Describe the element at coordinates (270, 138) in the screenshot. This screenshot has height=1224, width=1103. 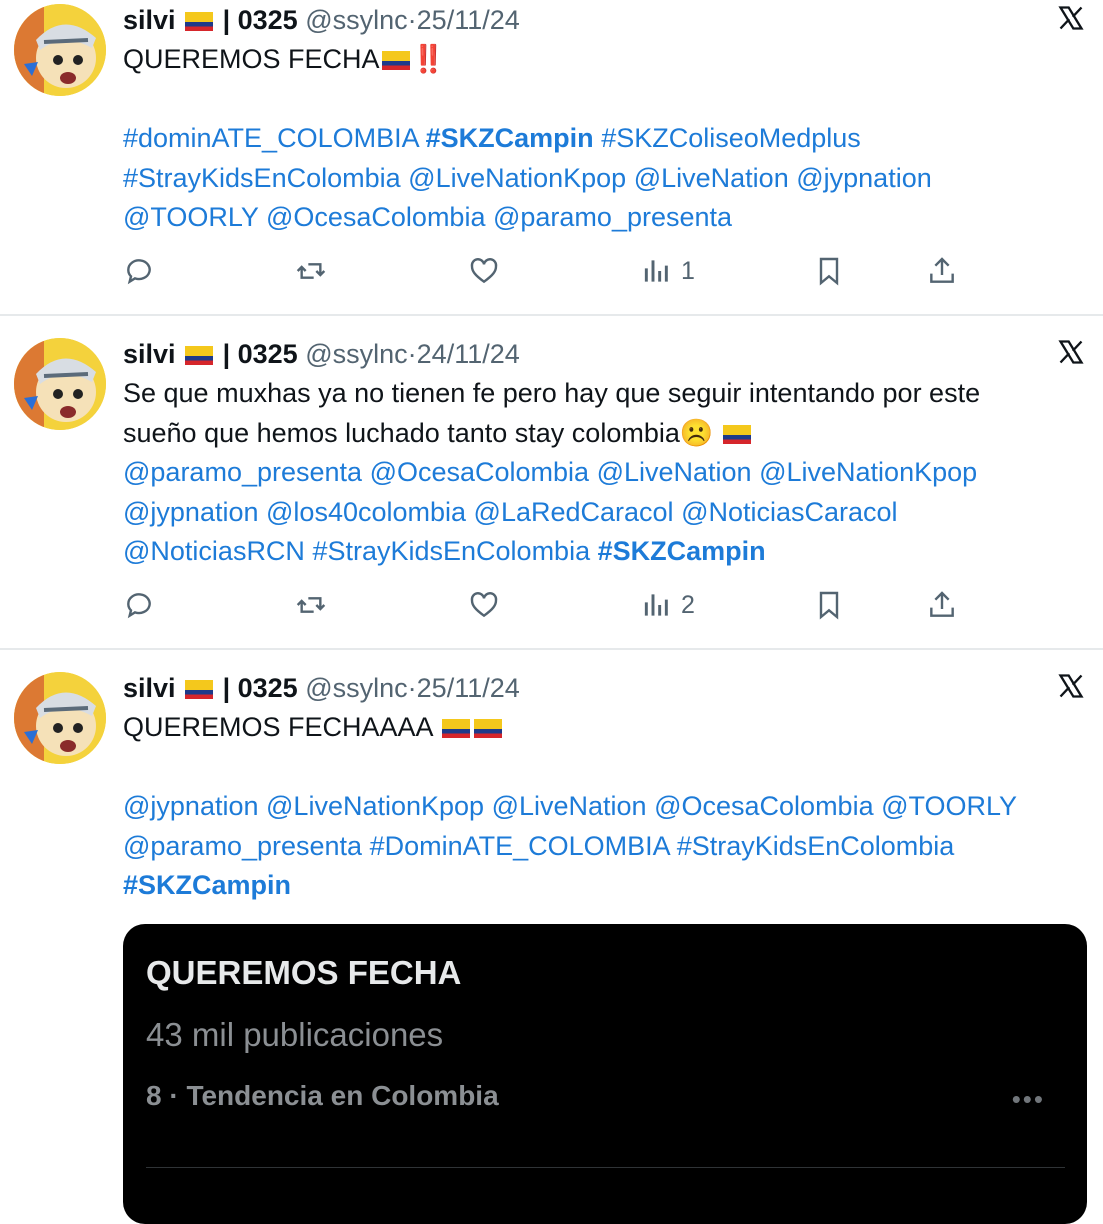
I see `hashtag-link: #dominATE_COLOMBIA` at that location.